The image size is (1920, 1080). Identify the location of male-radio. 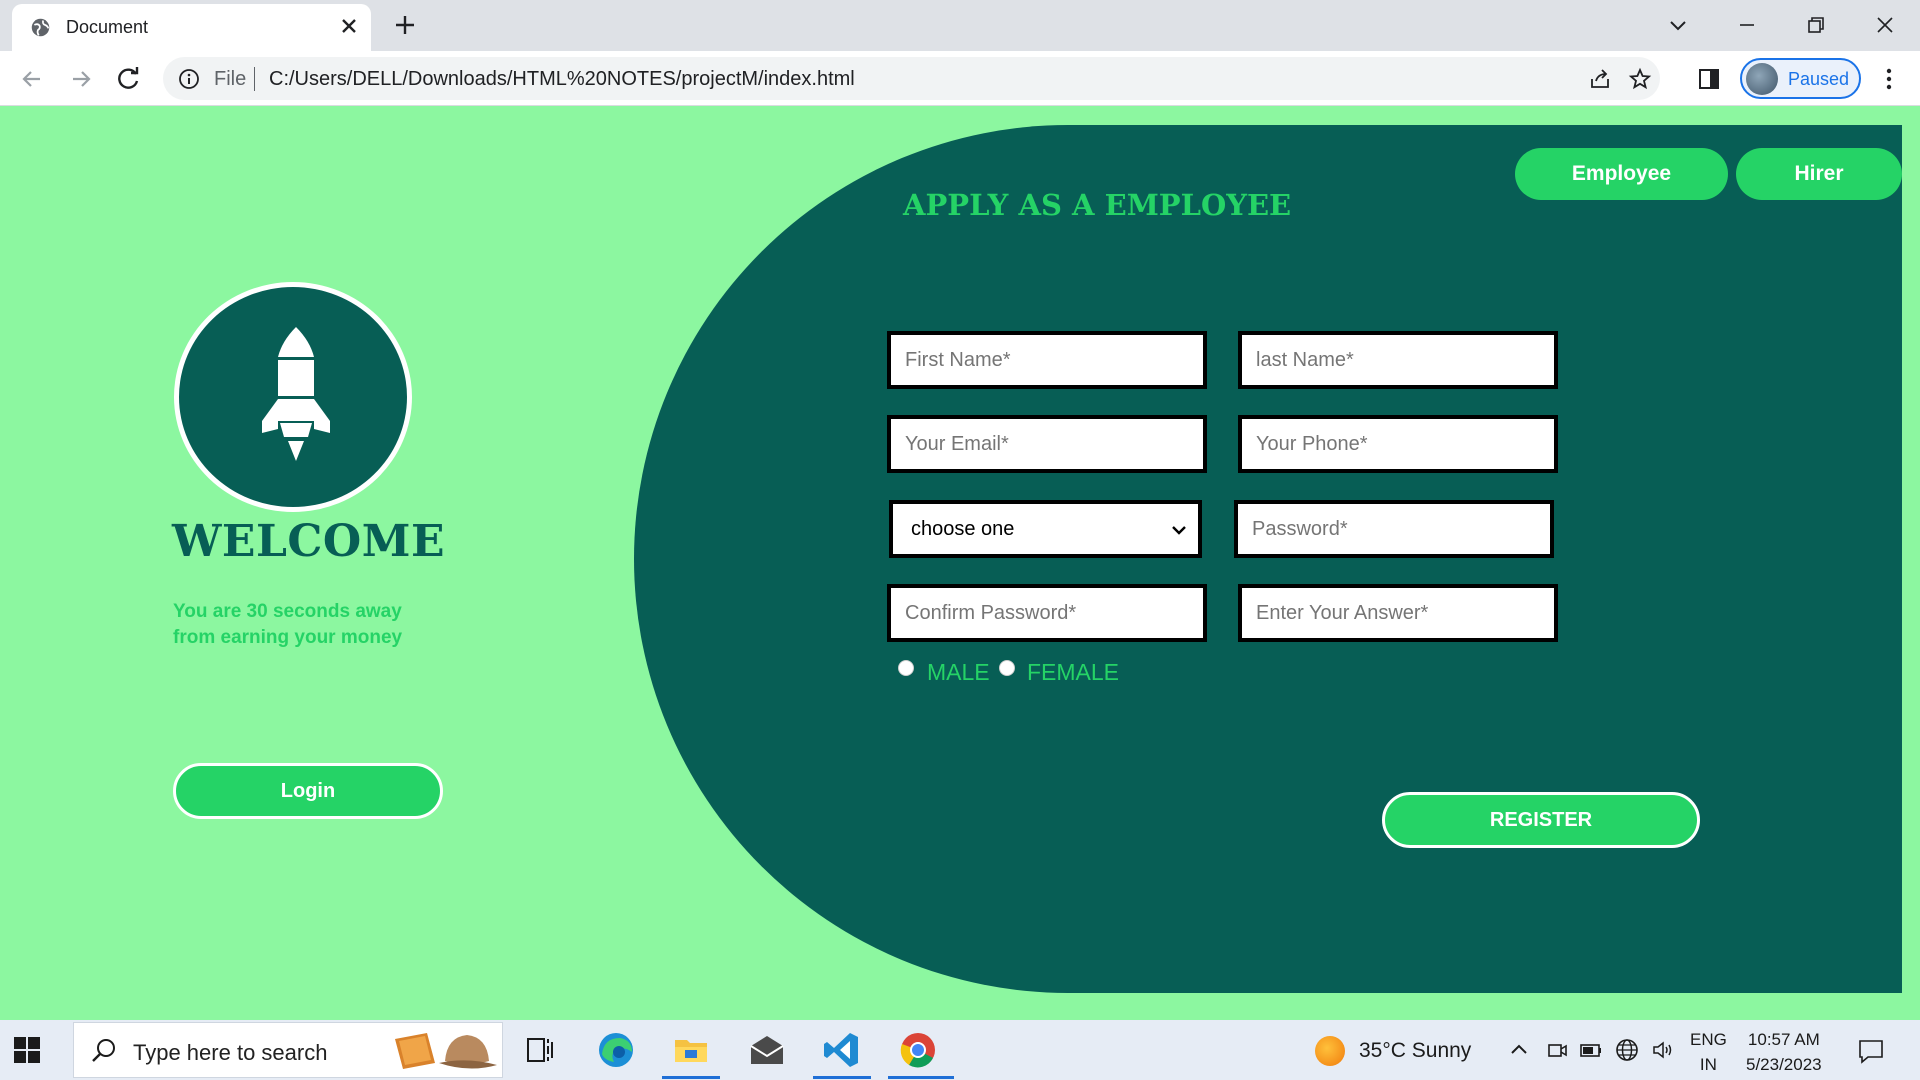
(906, 668).